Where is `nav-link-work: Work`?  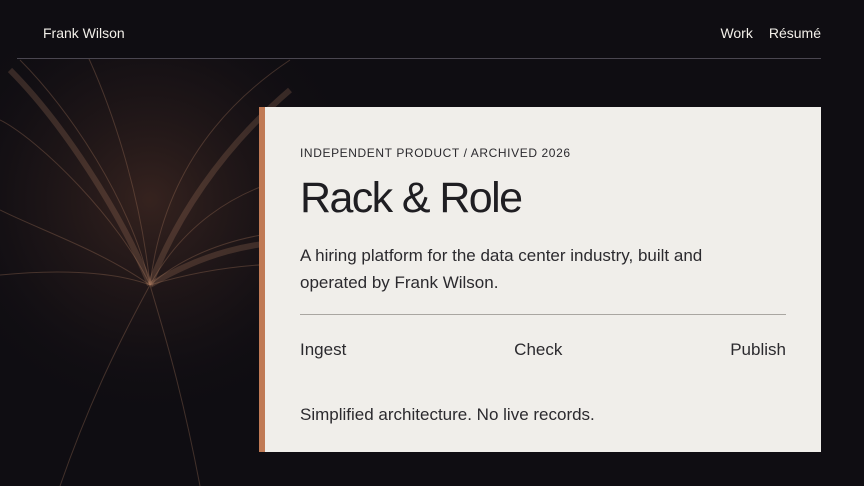 nav-link-work: Work is located at coordinates (736, 33).